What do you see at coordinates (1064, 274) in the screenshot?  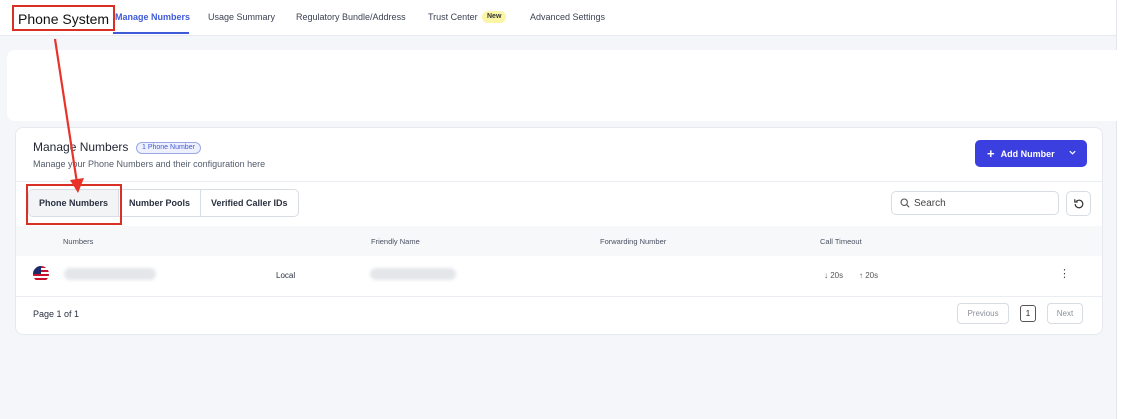 I see `kebab-menu-icon: ⋮` at bounding box center [1064, 274].